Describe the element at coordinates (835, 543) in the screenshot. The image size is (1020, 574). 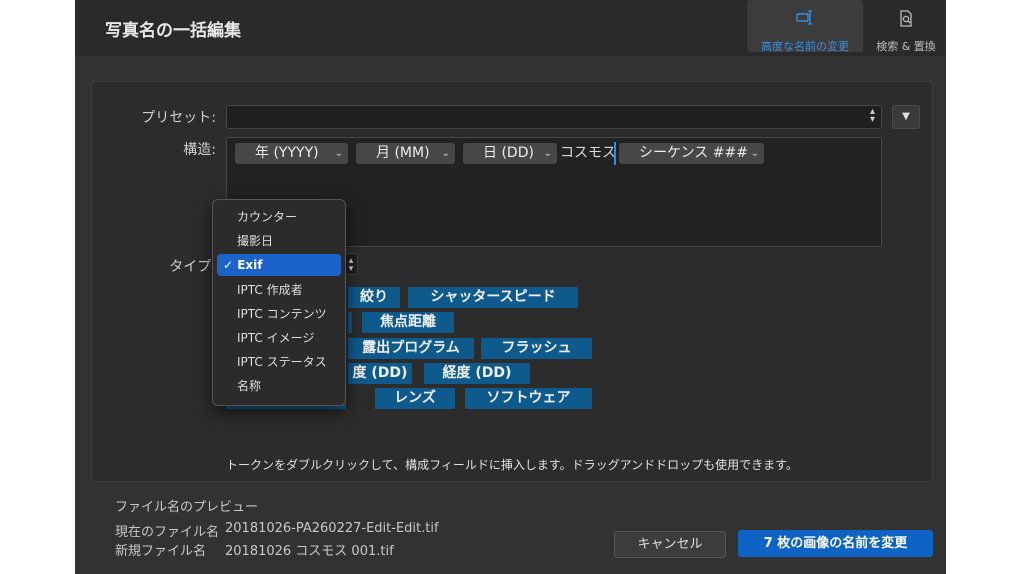
I see `rename-images-button: 7 枚の画像の名前を変更` at that location.